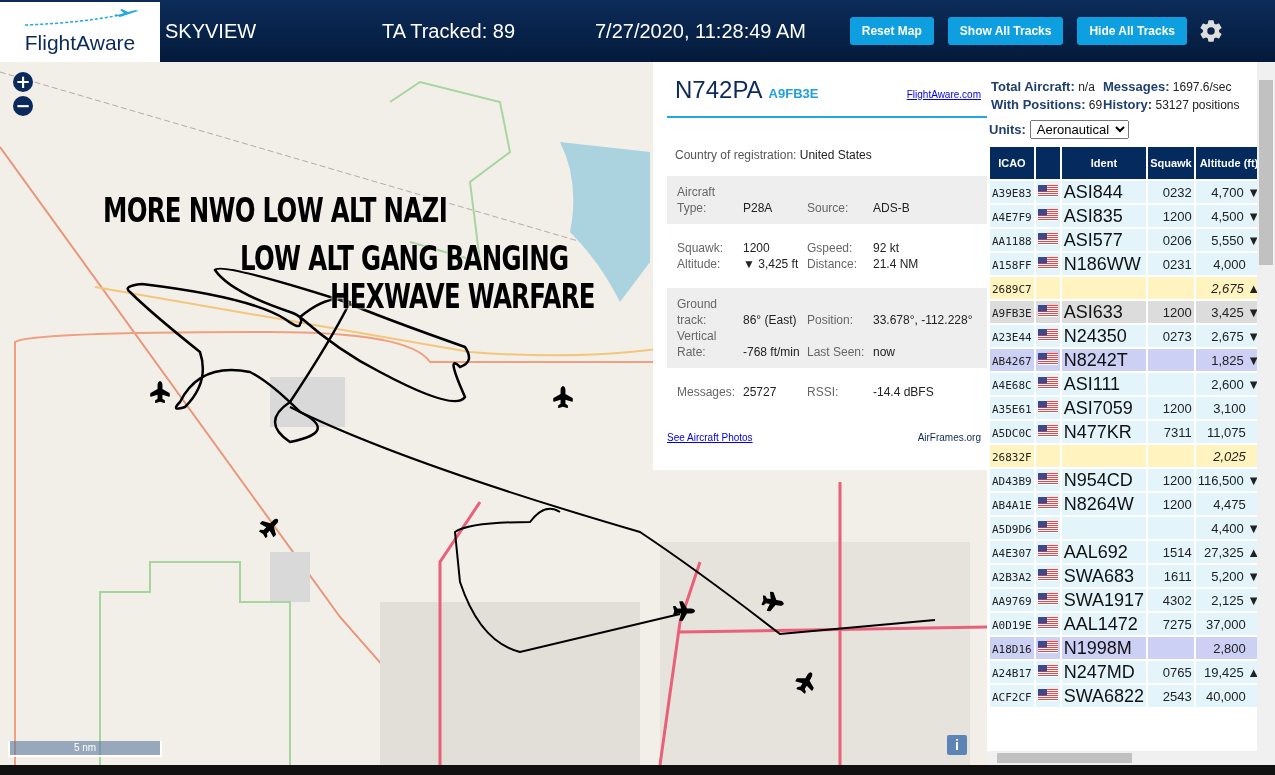  Describe the element at coordinates (1104, 336) in the screenshot. I see `ident-cell: N24350` at that location.